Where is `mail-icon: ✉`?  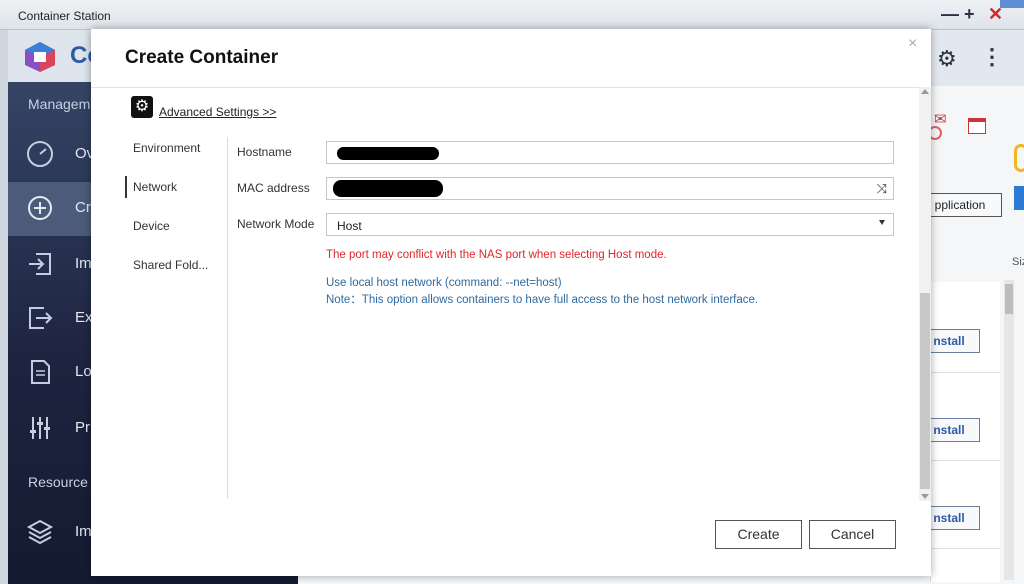 mail-icon: ✉ is located at coordinates (940, 119).